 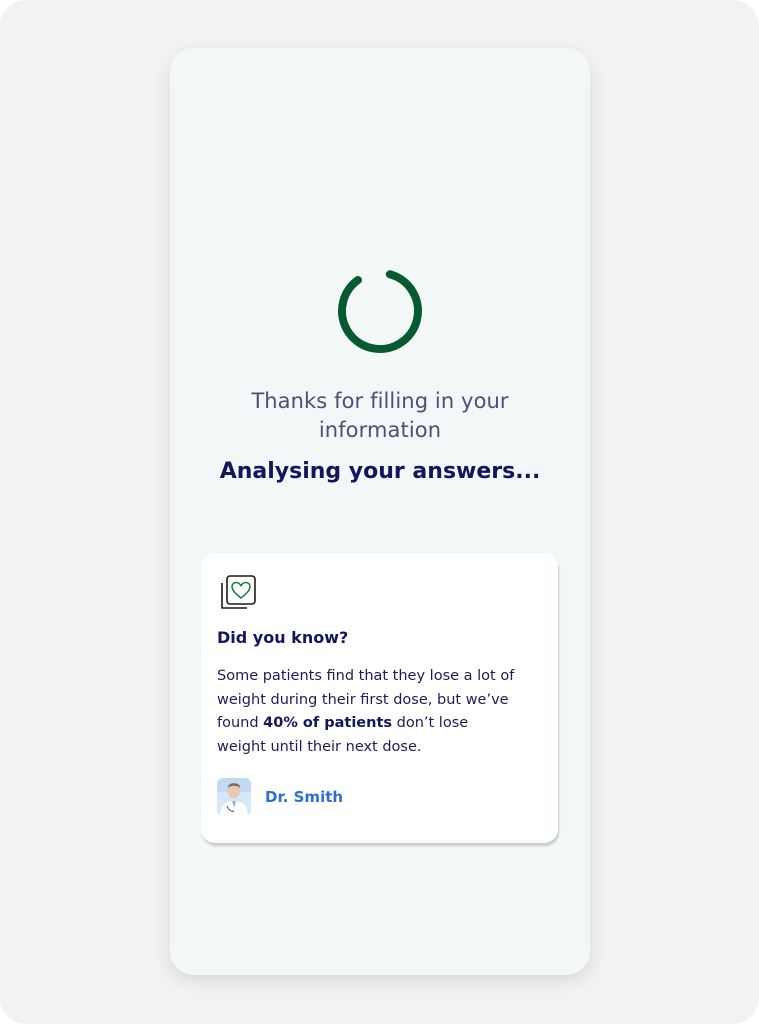 I want to click on heart-cards-icon, so click(x=238, y=592).